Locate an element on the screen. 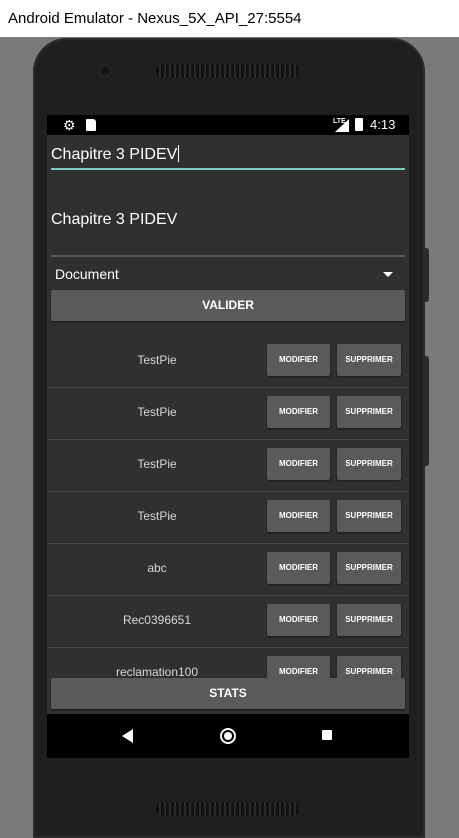 The image size is (459, 838). validate-button: VALIDER is located at coordinates (228, 305).